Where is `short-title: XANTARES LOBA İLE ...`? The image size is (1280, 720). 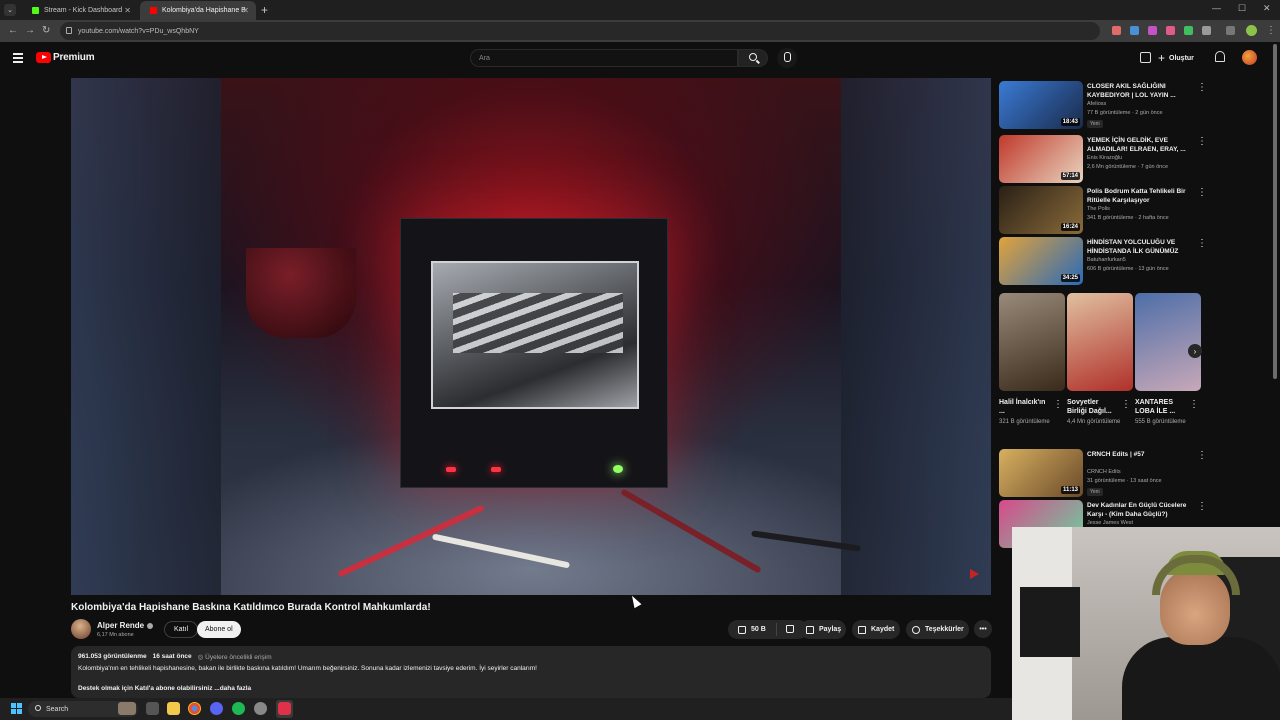 short-title: XANTARES LOBA İLE ... is located at coordinates (1161, 407).